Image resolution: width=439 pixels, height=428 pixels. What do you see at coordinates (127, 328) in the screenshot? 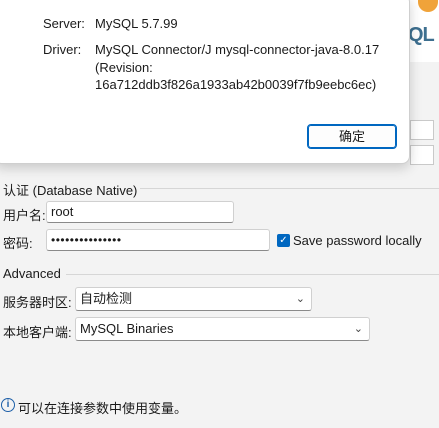
I see `client-value: MySQL Binaries` at bounding box center [127, 328].